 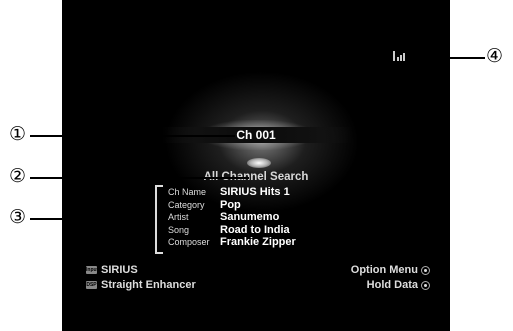 I want to click on dsp-program-value: Straight Enhancer, so click(x=148, y=285).